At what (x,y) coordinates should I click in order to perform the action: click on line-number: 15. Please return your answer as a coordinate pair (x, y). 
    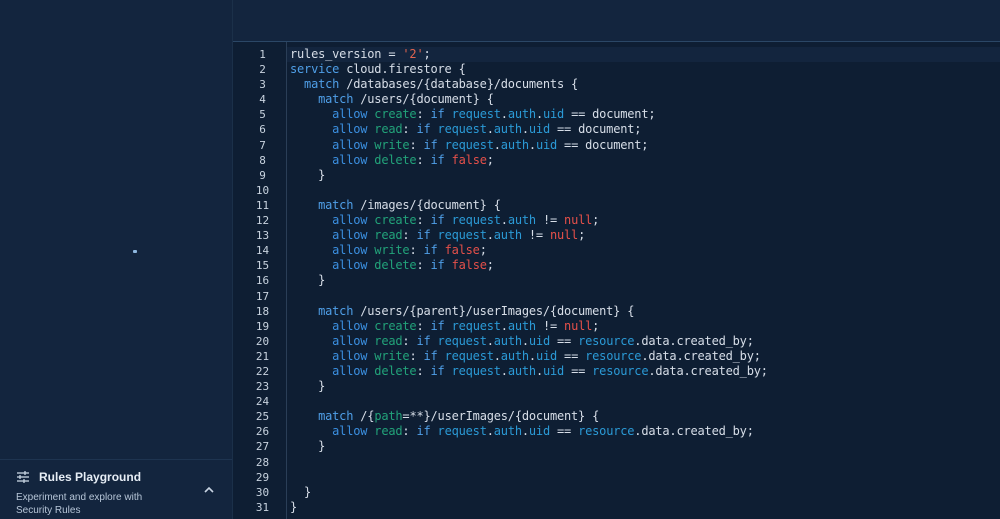
    Looking at the image, I should click on (262, 266).